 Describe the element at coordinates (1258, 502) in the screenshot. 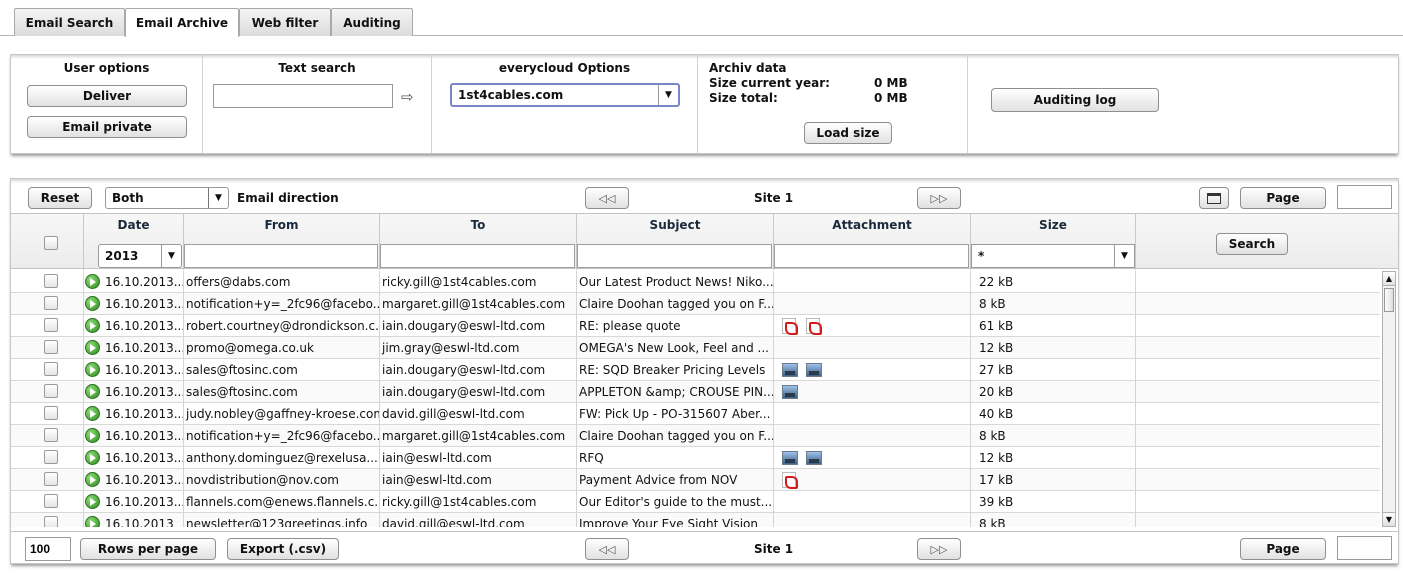

I see `row-spacer-cell` at that location.